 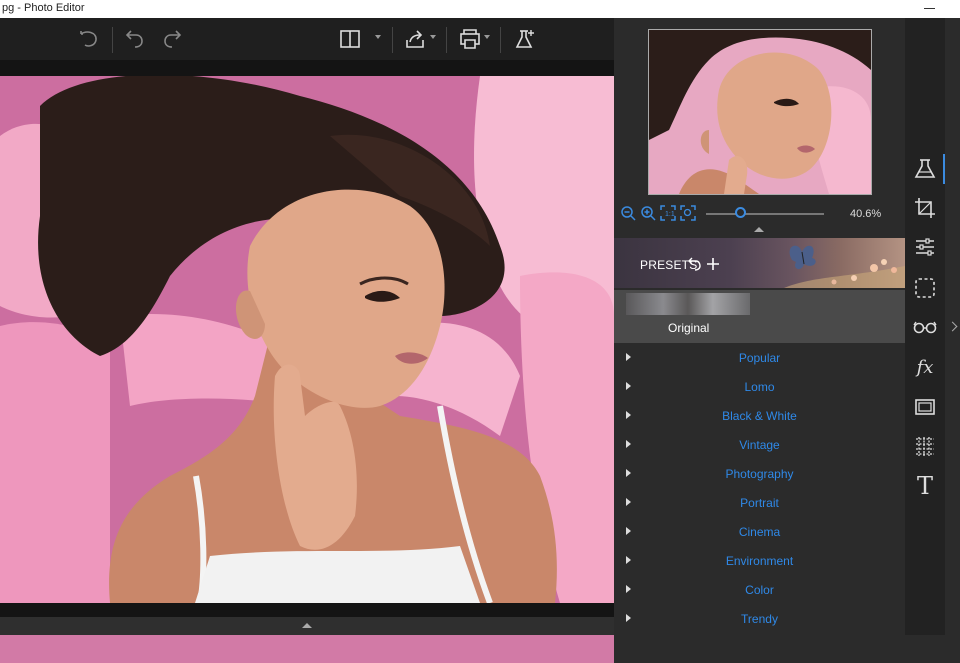 I want to click on category-label: Environment, so click(x=759, y=561).